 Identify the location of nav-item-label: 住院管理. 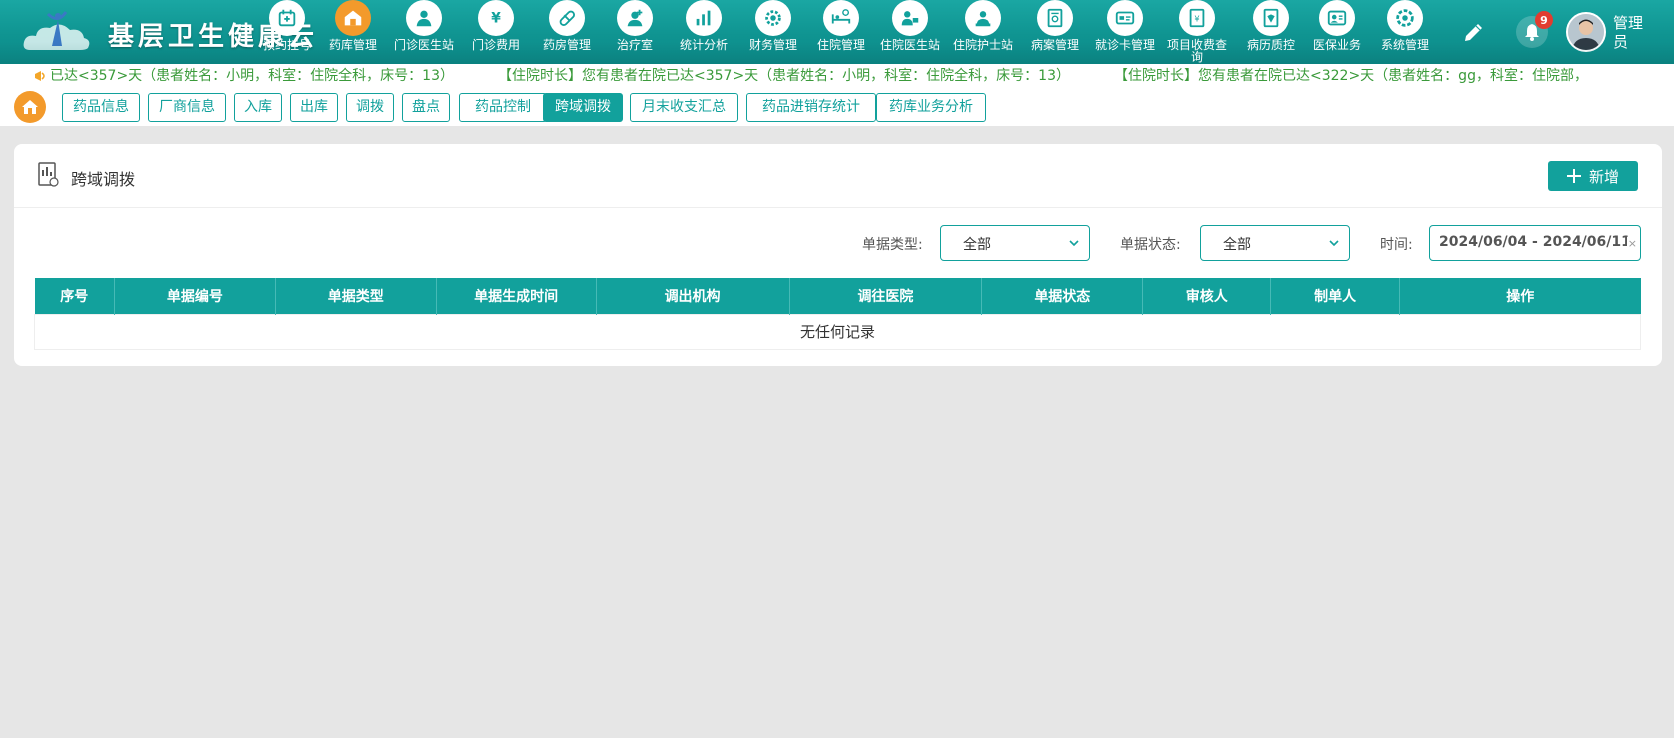
(840, 45).